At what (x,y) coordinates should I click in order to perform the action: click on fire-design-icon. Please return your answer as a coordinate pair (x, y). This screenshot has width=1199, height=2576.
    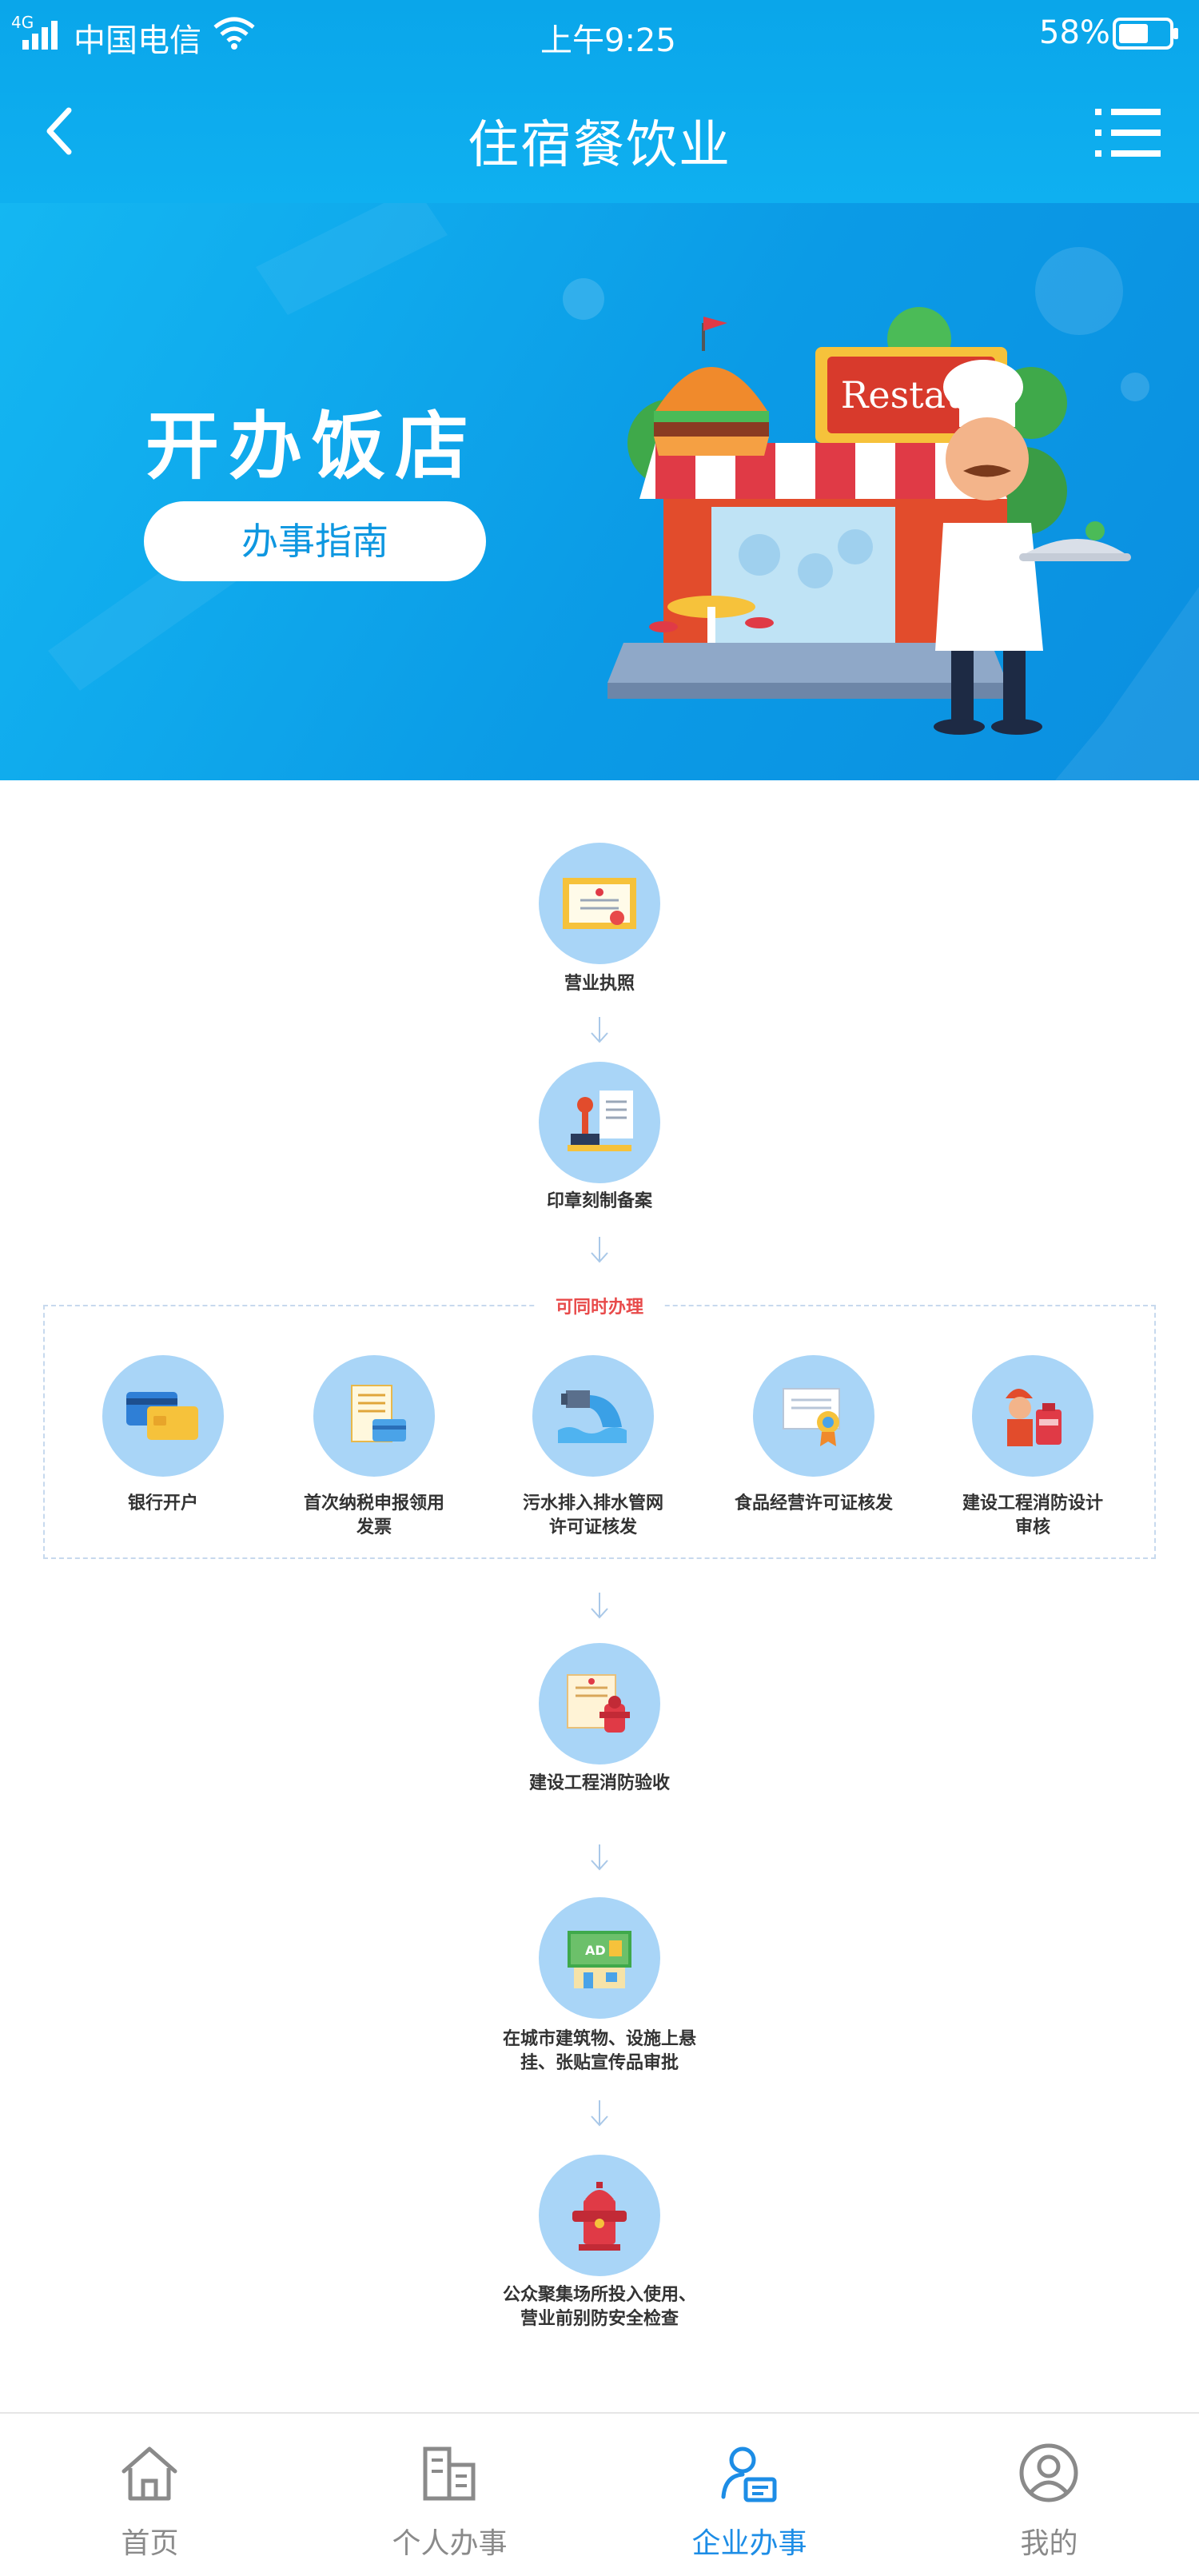
    Looking at the image, I should click on (1034, 1417).